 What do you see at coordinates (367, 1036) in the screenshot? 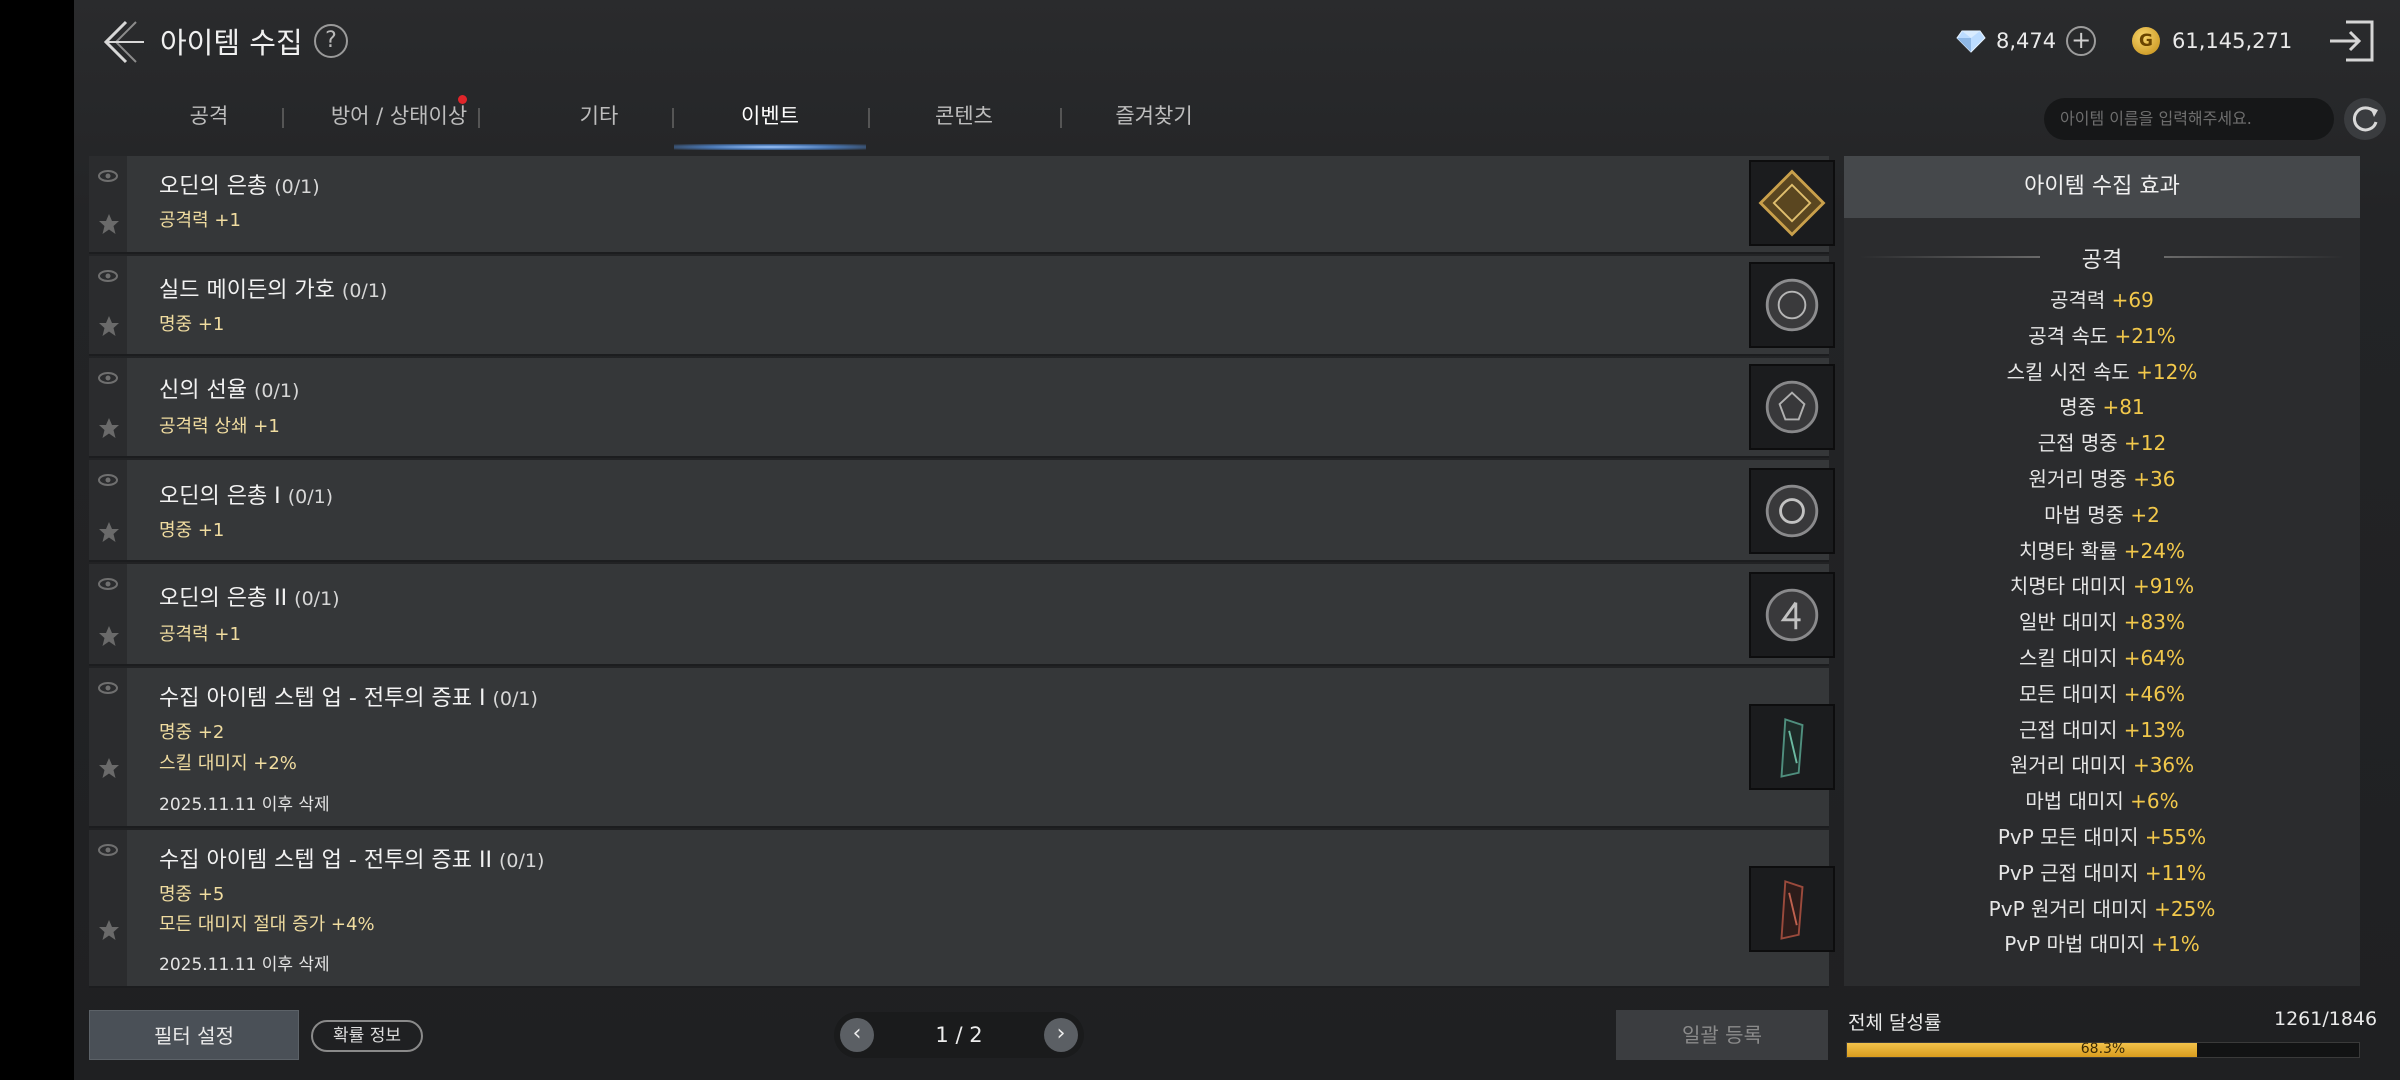
I see `probability-info-button: 확률 정보` at bounding box center [367, 1036].